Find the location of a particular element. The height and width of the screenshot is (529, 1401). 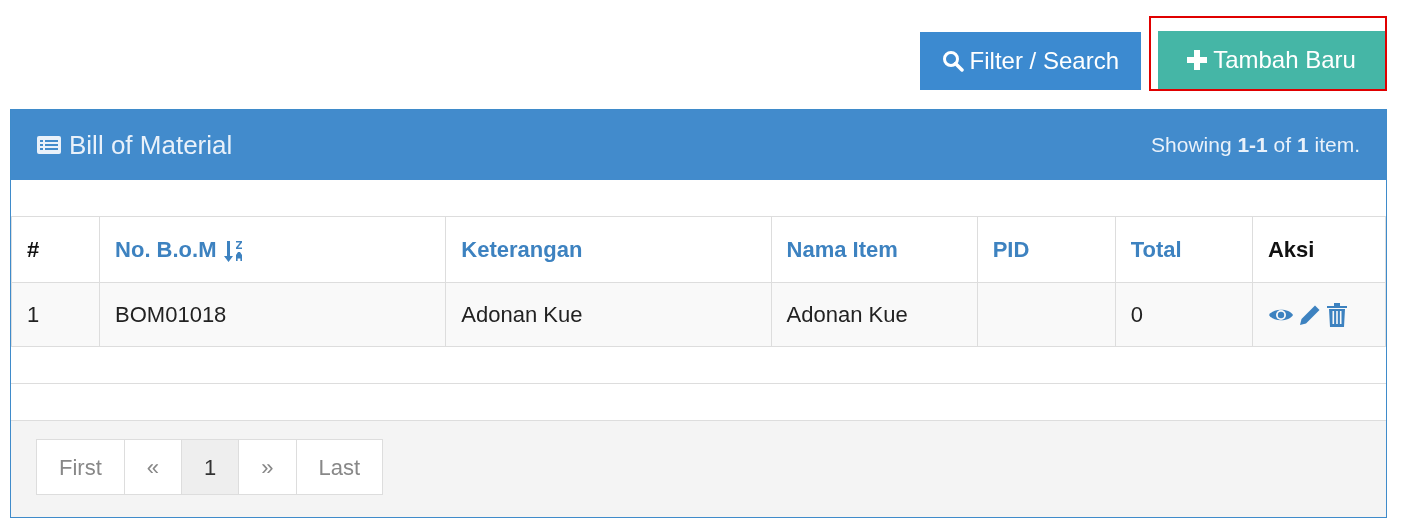

sort-link: PID is located at coordinates (1011, 249).